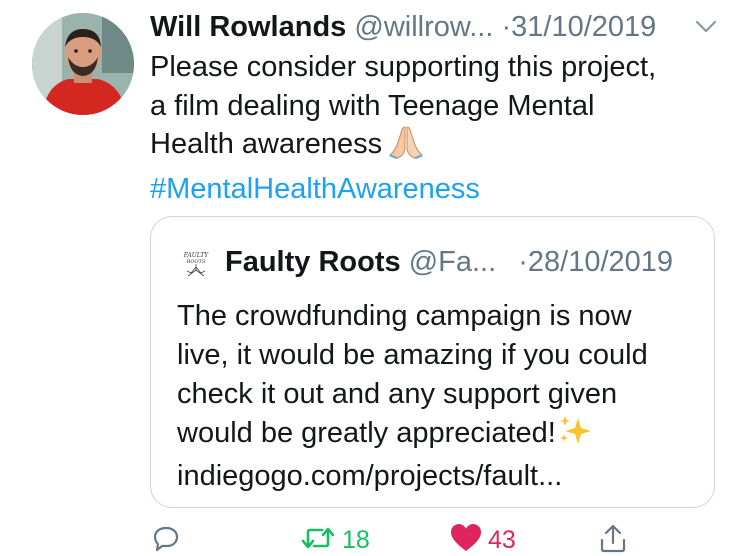  Describe the element at coordinates (371, 538) in the screenshot. I see `tweet-actions: 18 43` at that location.